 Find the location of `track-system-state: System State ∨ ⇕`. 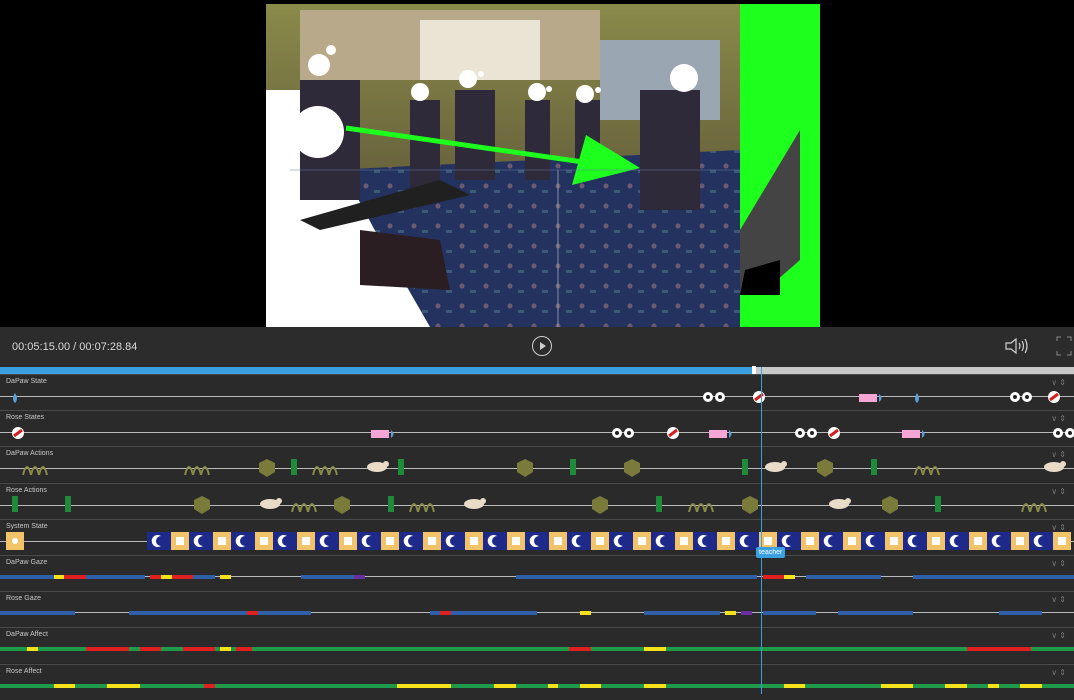

track-system-state: System State ∨ ⇕ is located at coordinates (537, 536).